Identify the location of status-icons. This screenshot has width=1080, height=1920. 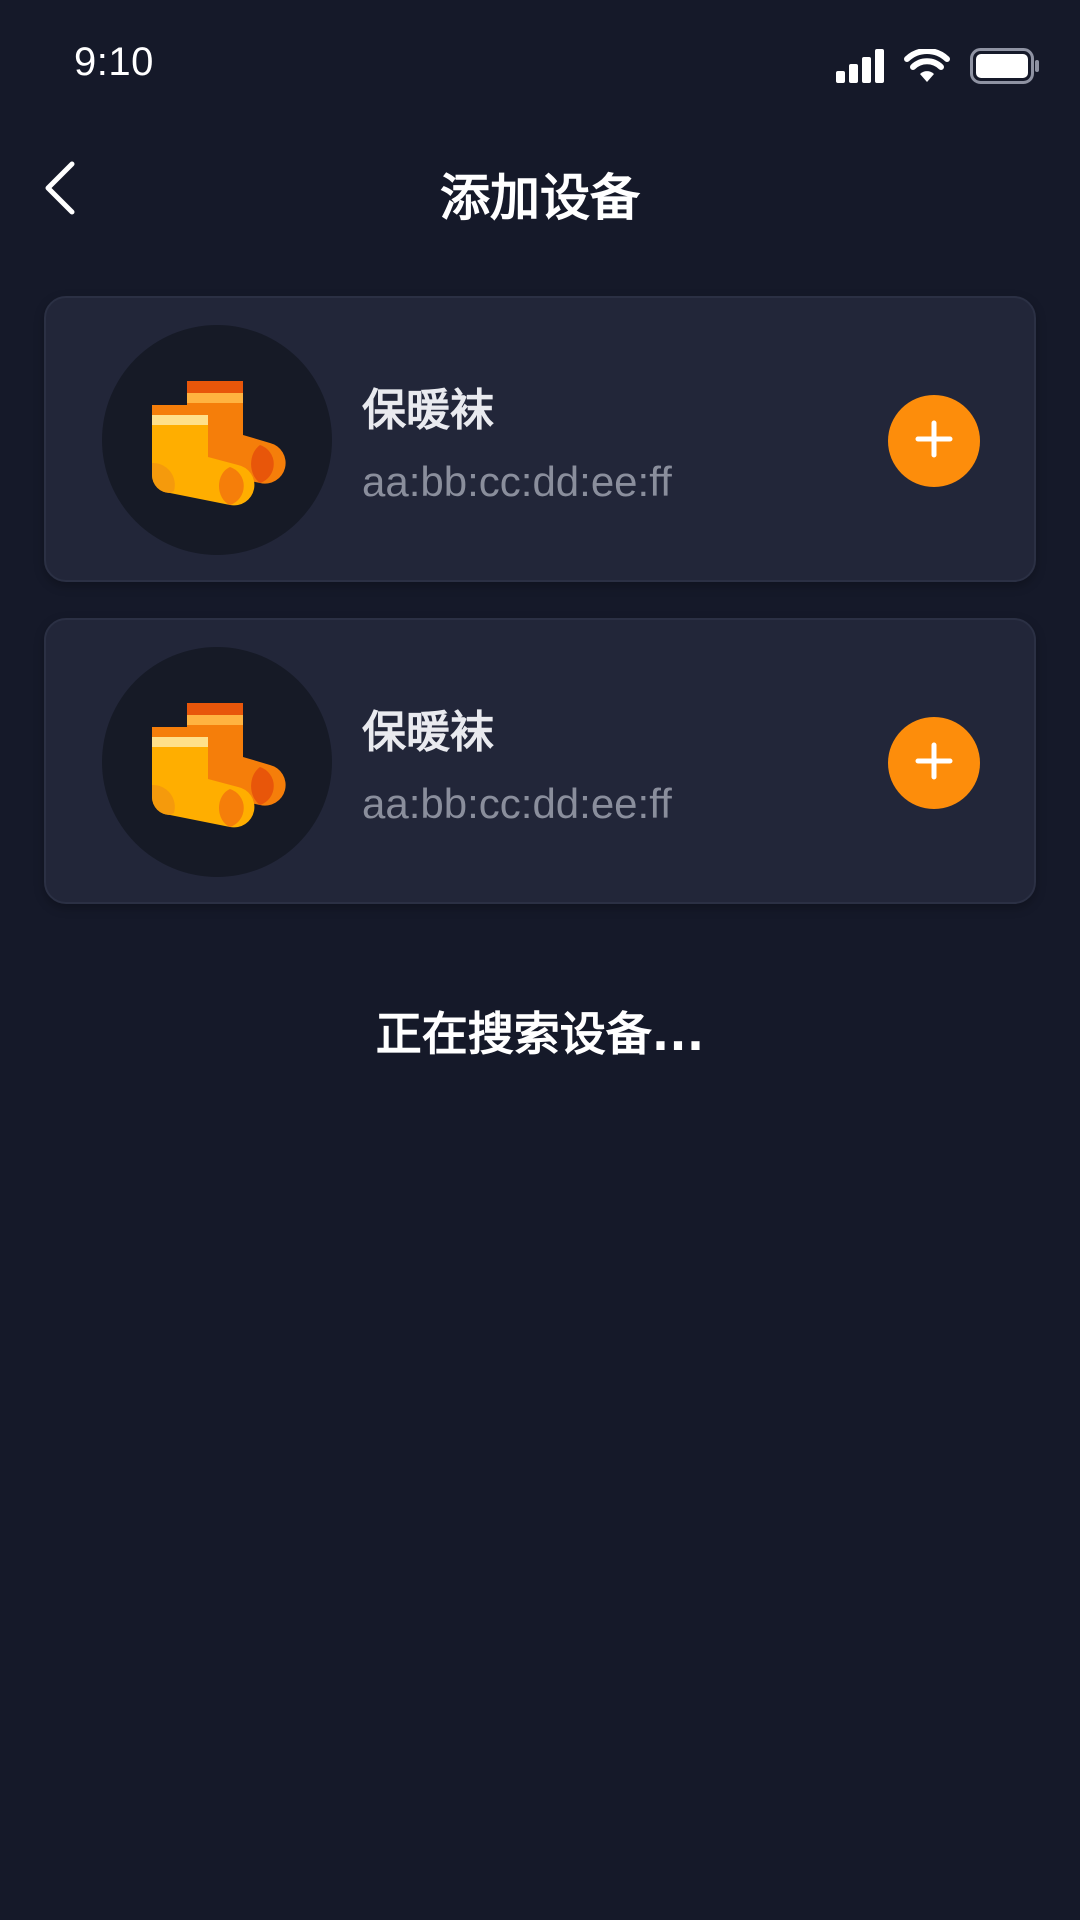
(938, 68).